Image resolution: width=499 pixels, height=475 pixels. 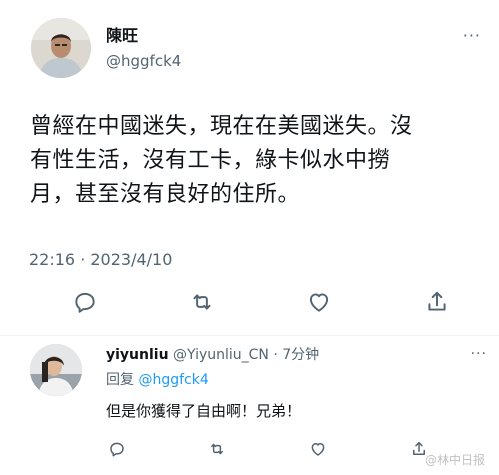 What do you see at coordinates (122, 36) in the screenshot?
I see `author-display-name: 陳旺` at bounding box center [122, 36].